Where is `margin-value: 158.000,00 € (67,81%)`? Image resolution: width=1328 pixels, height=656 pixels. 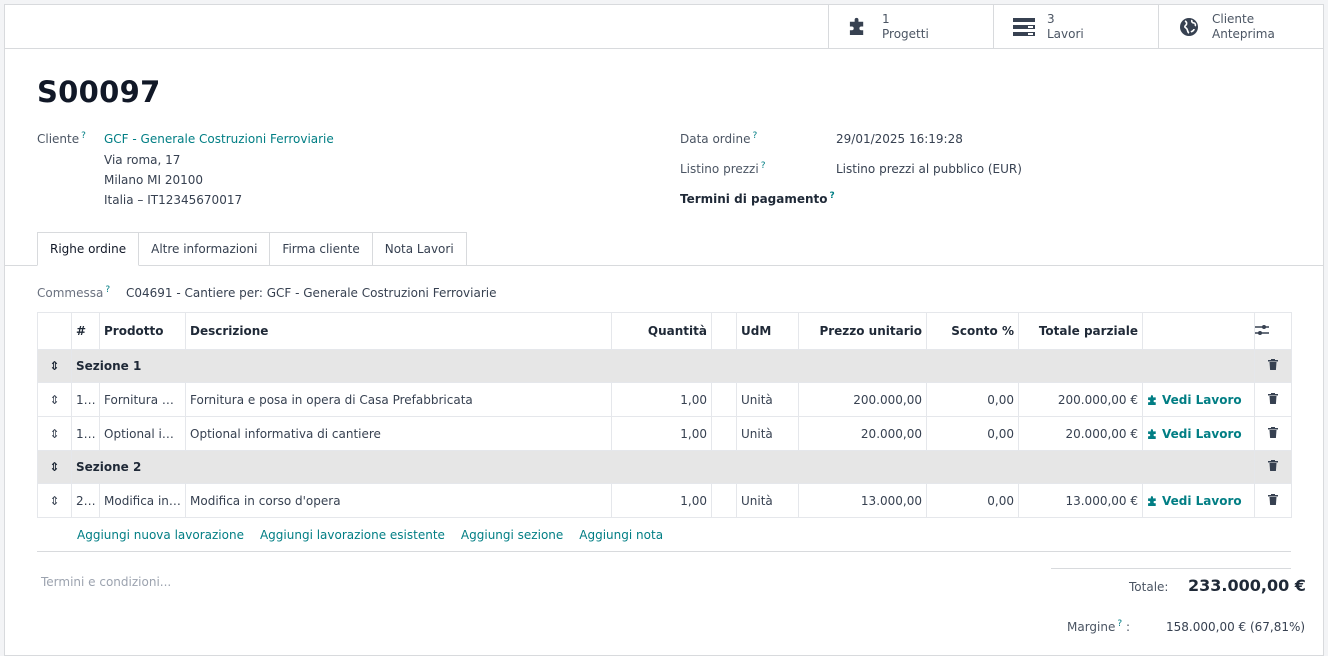 margin-value: 158.000,00 € (67,81%) is located at coordinates (1236, 627).